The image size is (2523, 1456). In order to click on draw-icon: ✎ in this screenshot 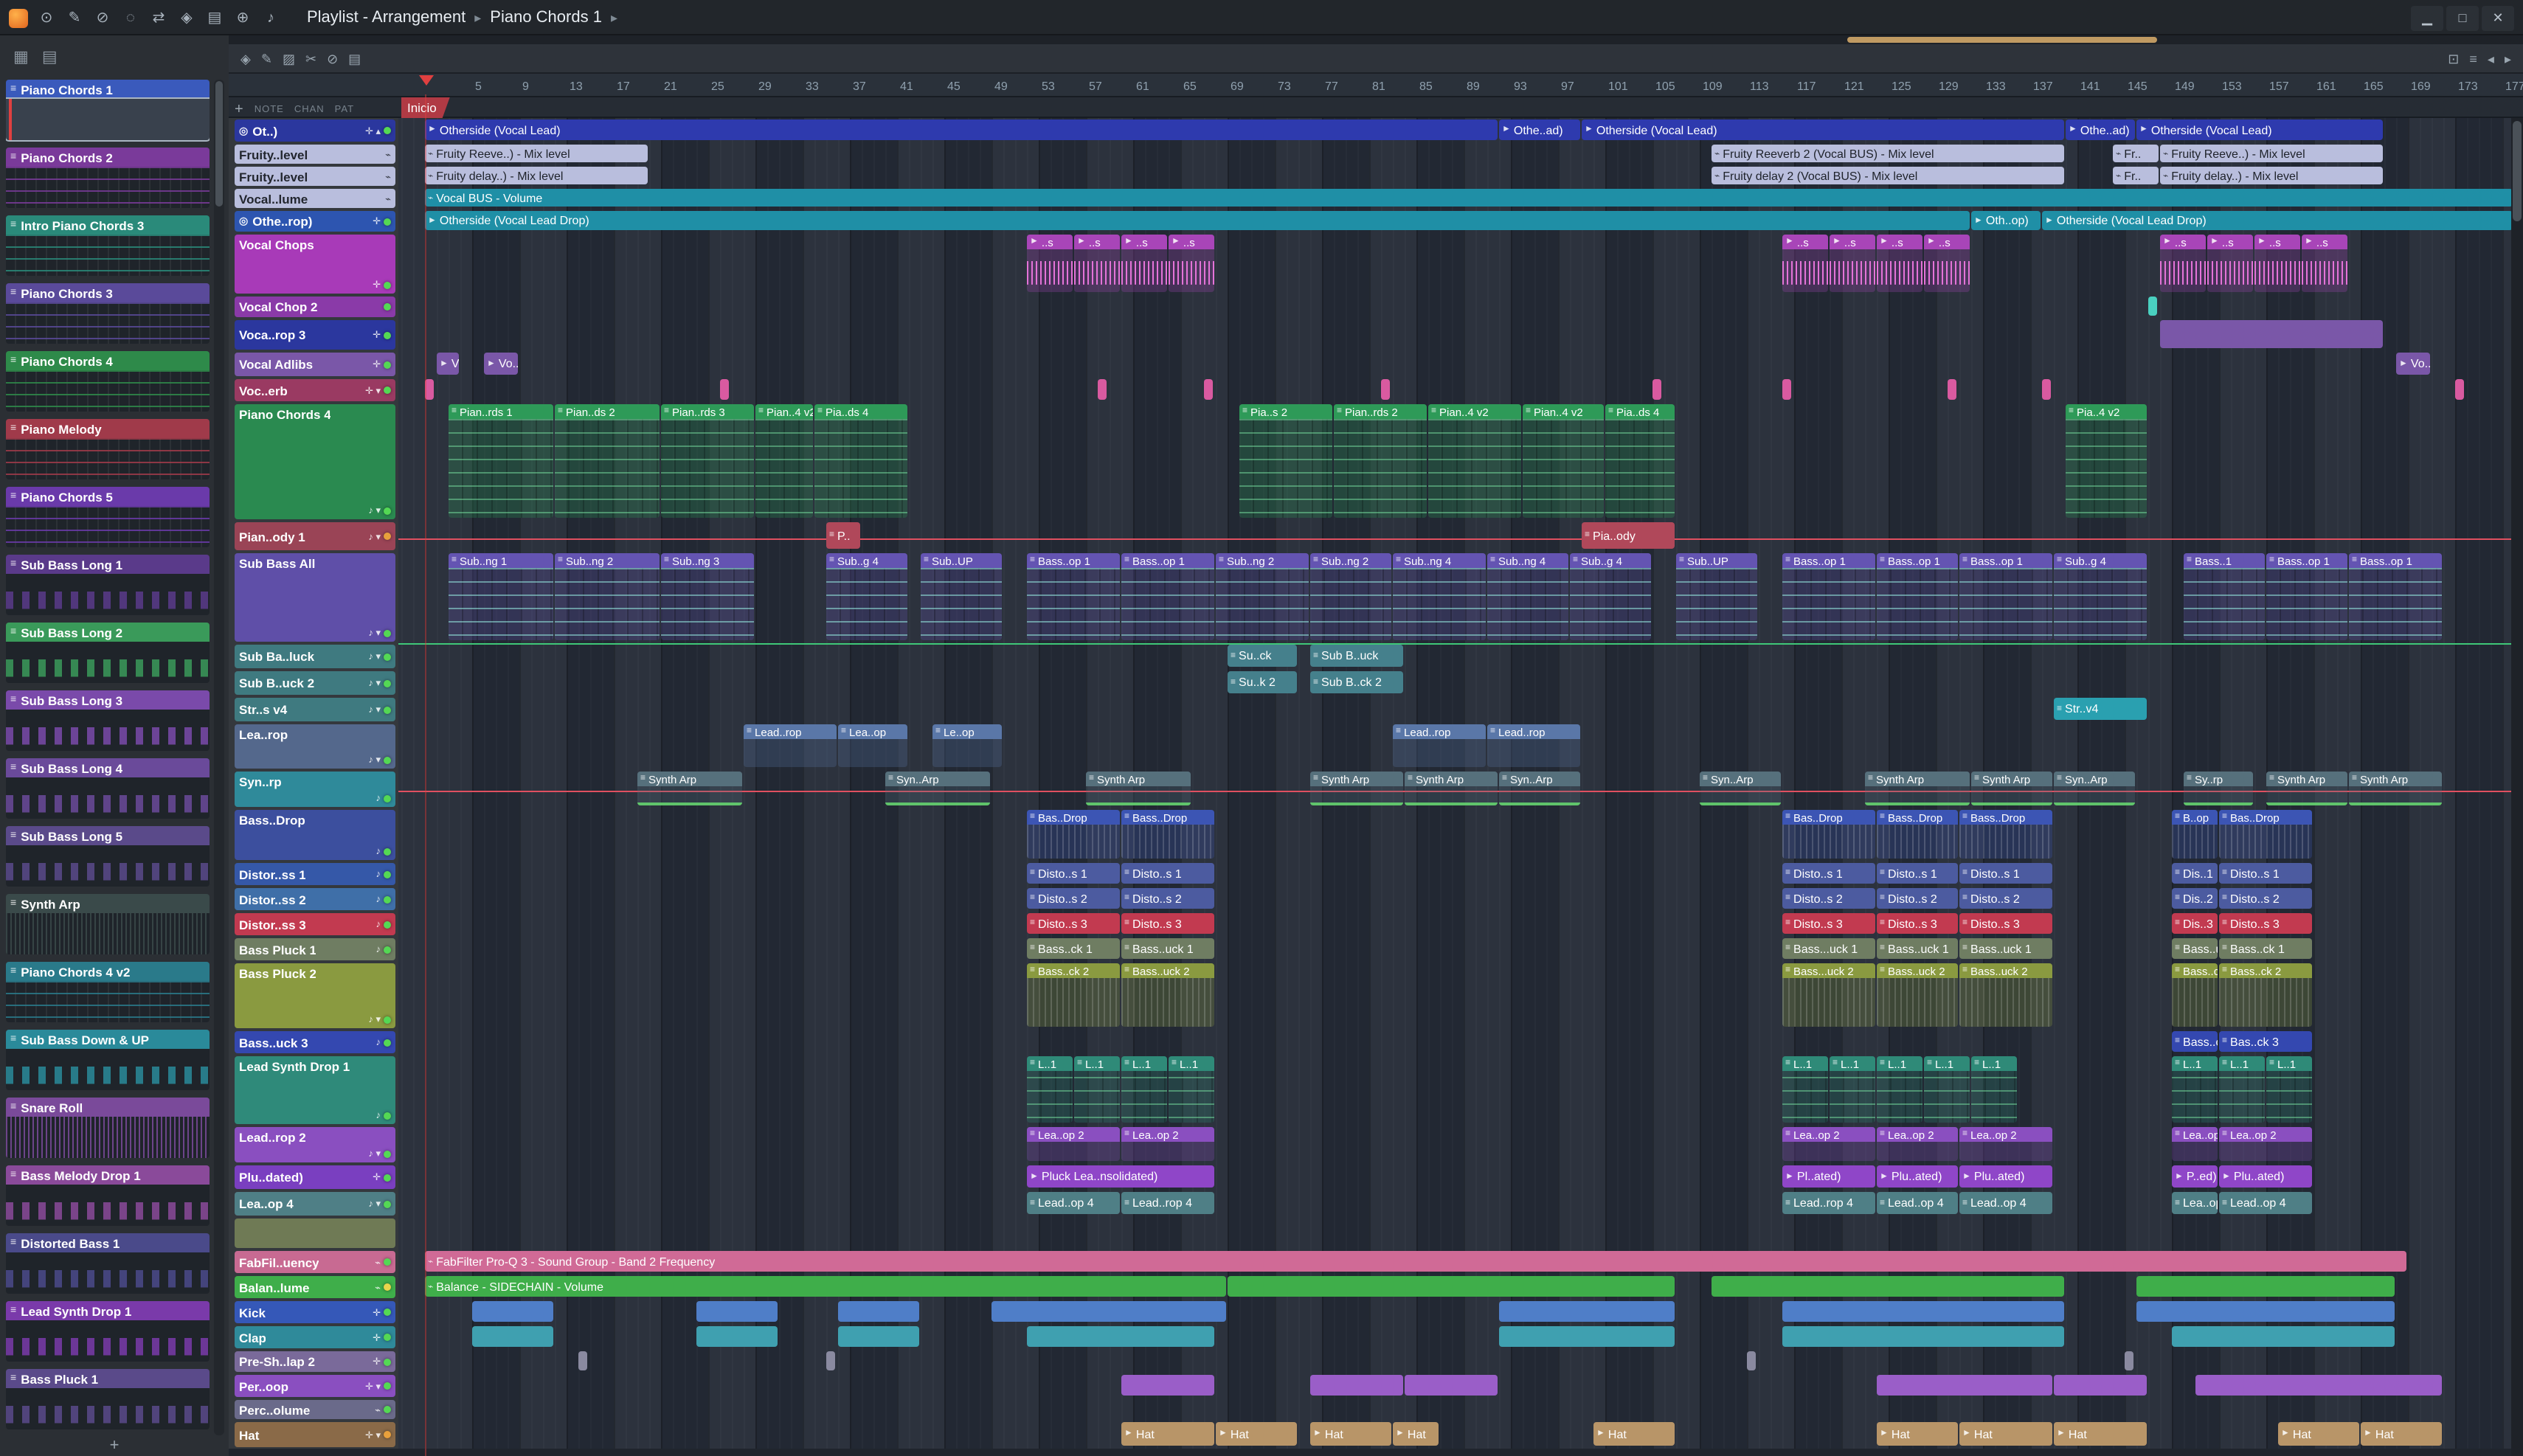, I will do `click(266, 59)`.